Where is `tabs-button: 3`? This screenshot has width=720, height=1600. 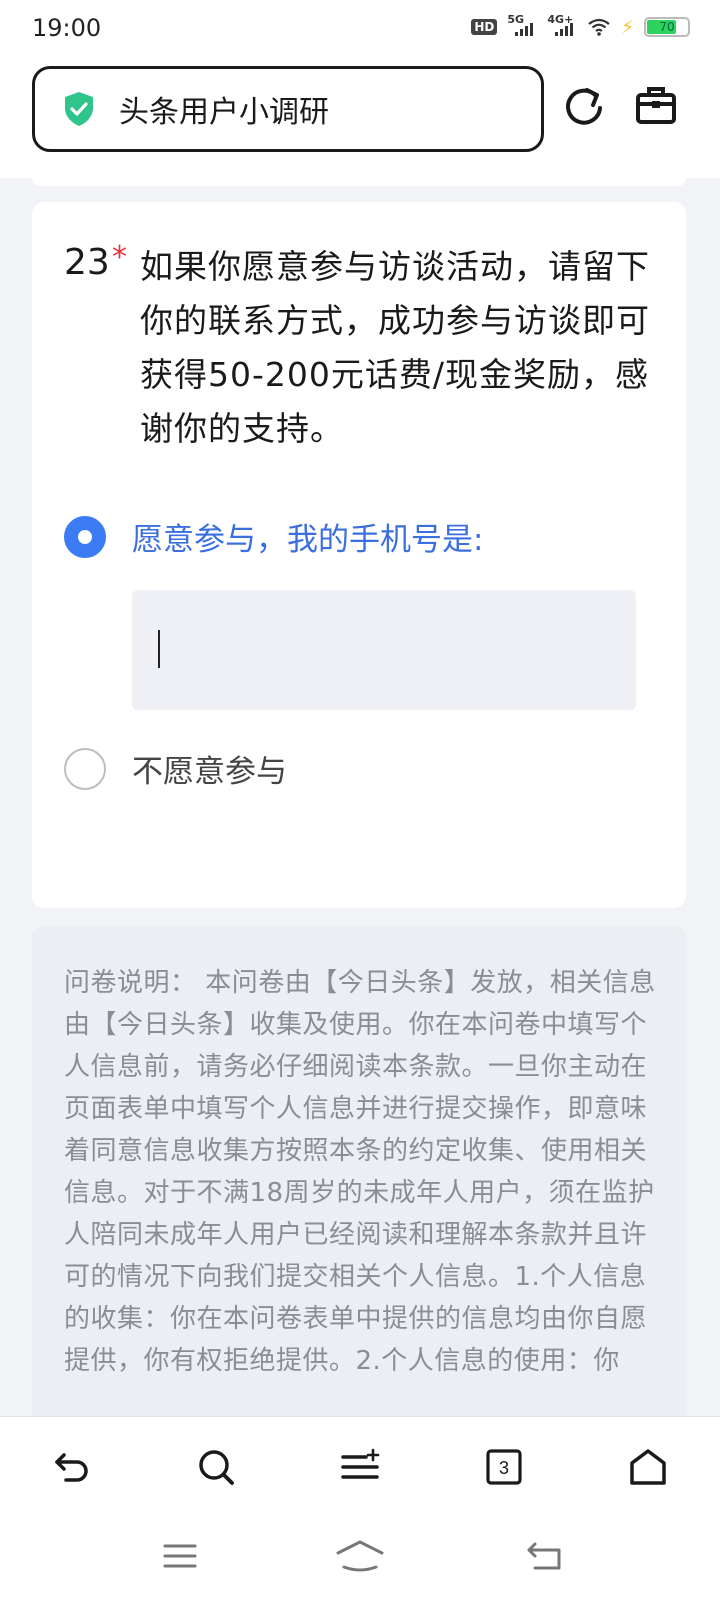 tabs-button: 3 is located at coordinates (504, 1467).